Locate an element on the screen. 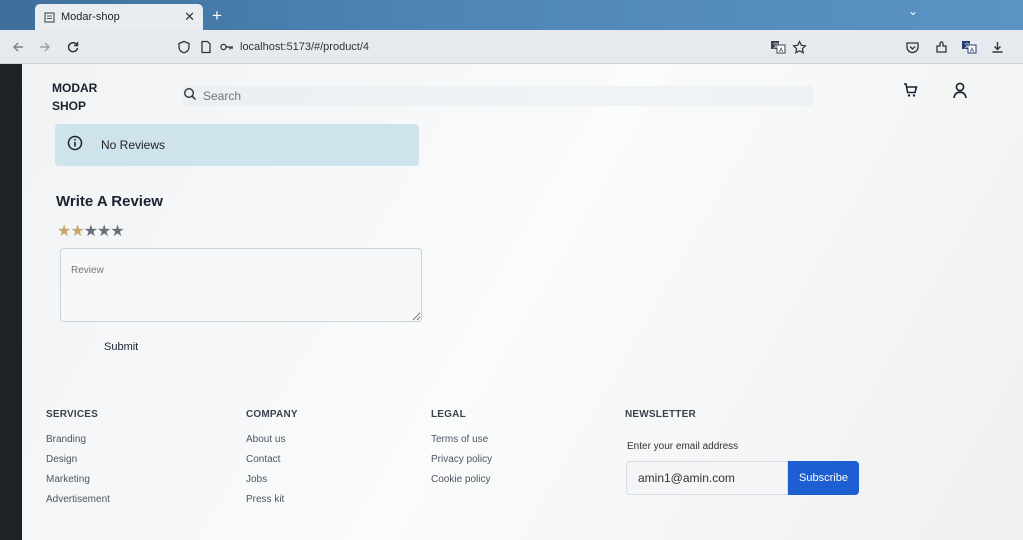  footer-link-privacy: Privacy policy is located at coordinates (461, 459).